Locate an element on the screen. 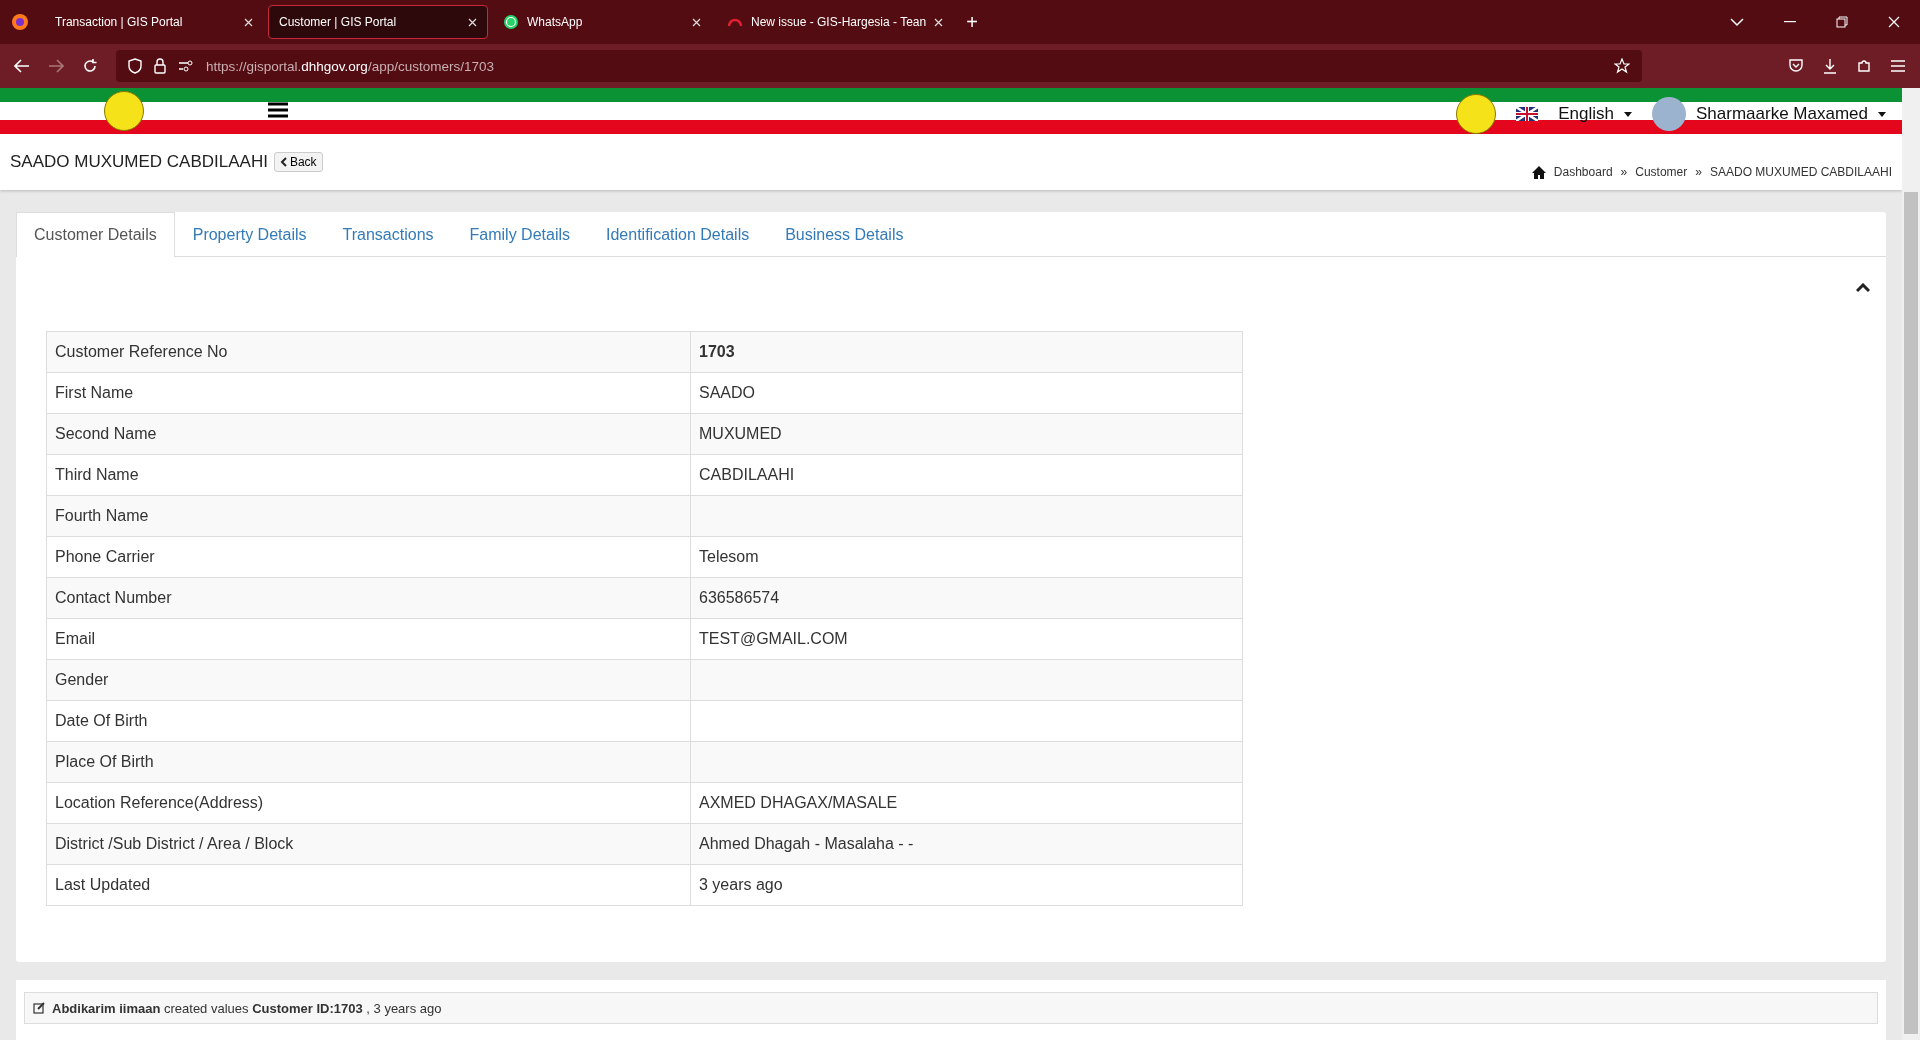 Image resolution: width=1920 pixels, height=1040 pixels. field-value: Telesom is located at coordinates (966, 557).